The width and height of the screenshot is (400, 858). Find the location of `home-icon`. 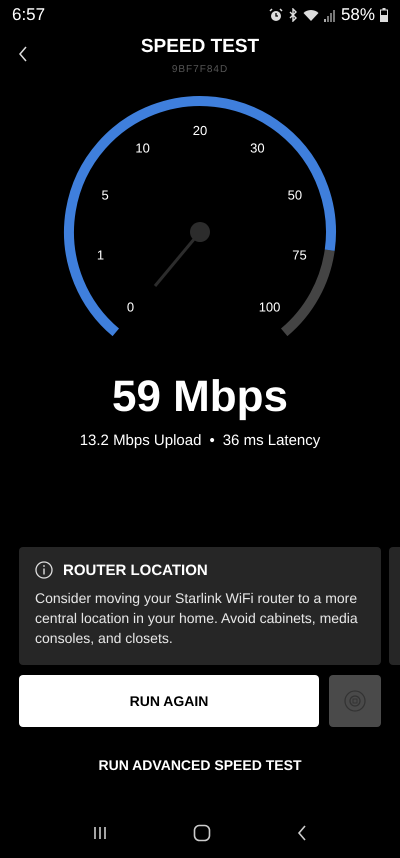

home-icon is located at coordinates (201, 833).